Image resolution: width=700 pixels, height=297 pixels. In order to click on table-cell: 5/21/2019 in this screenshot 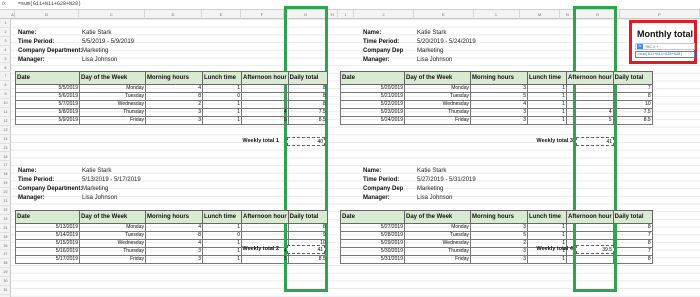, I will do `click(372, 96)`.